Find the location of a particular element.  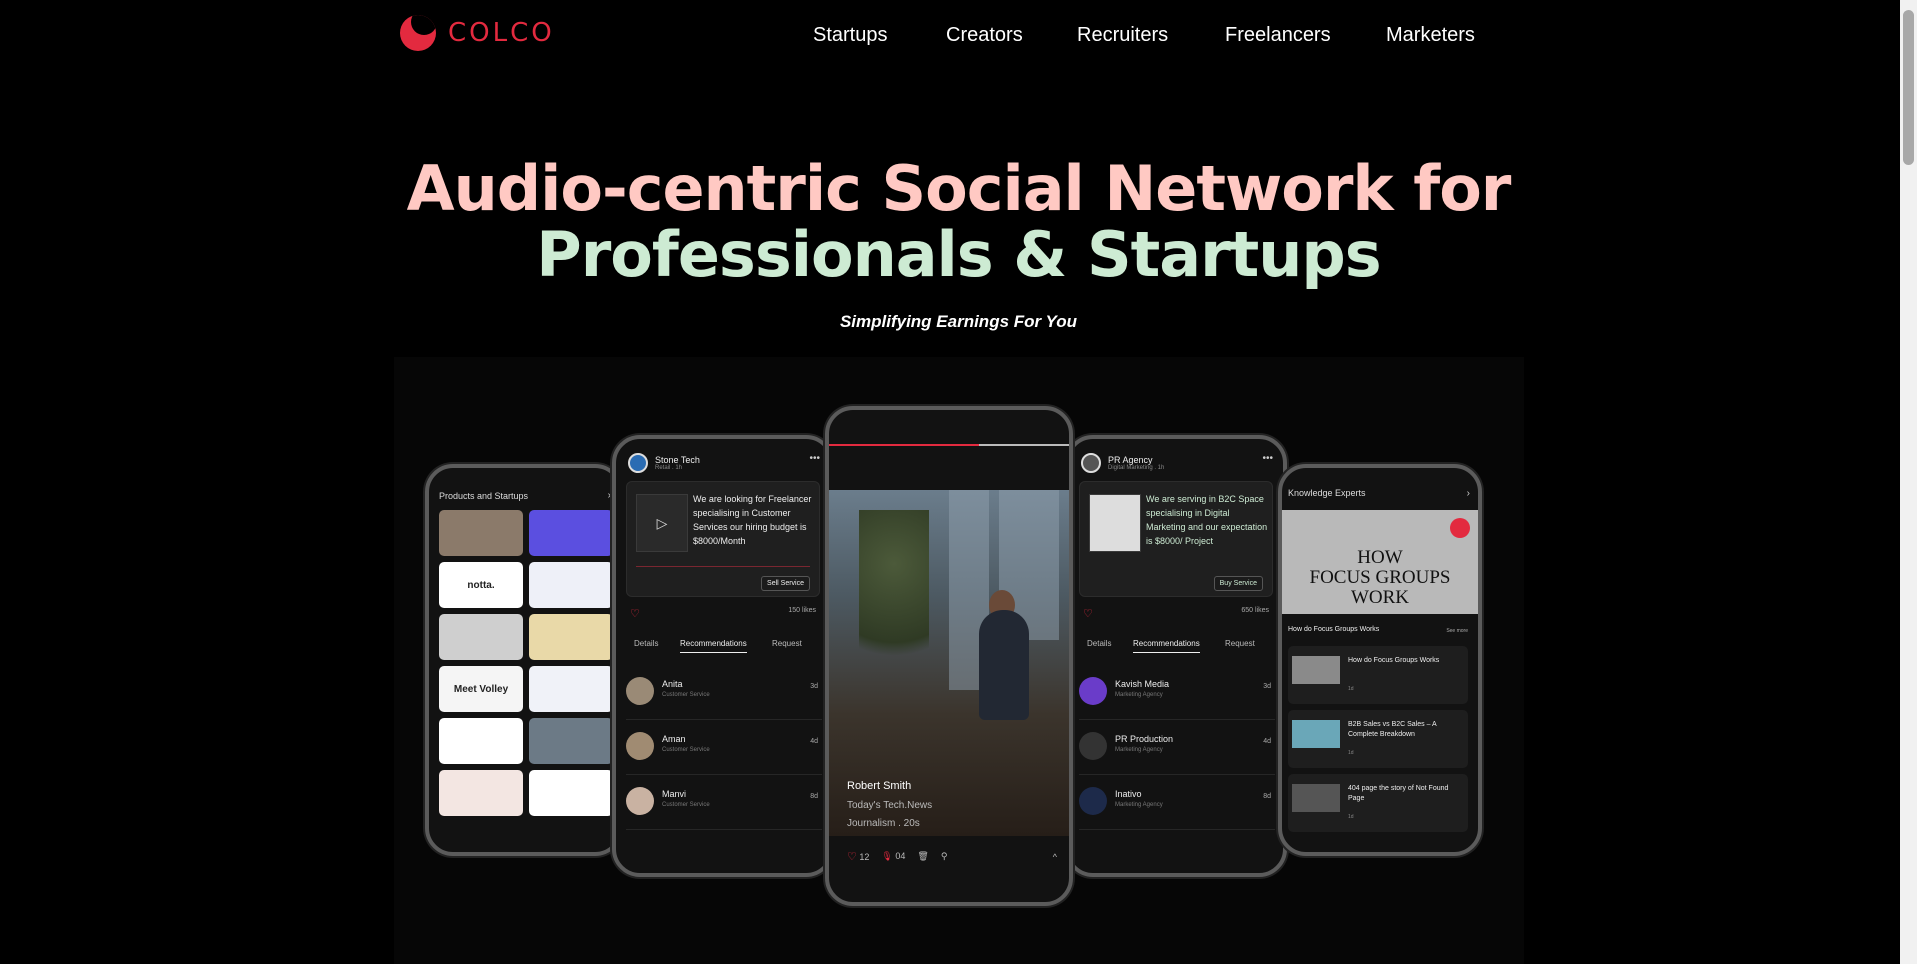

list-item-subtitle: Marketing Agency is located at coordinates (1139, 750).